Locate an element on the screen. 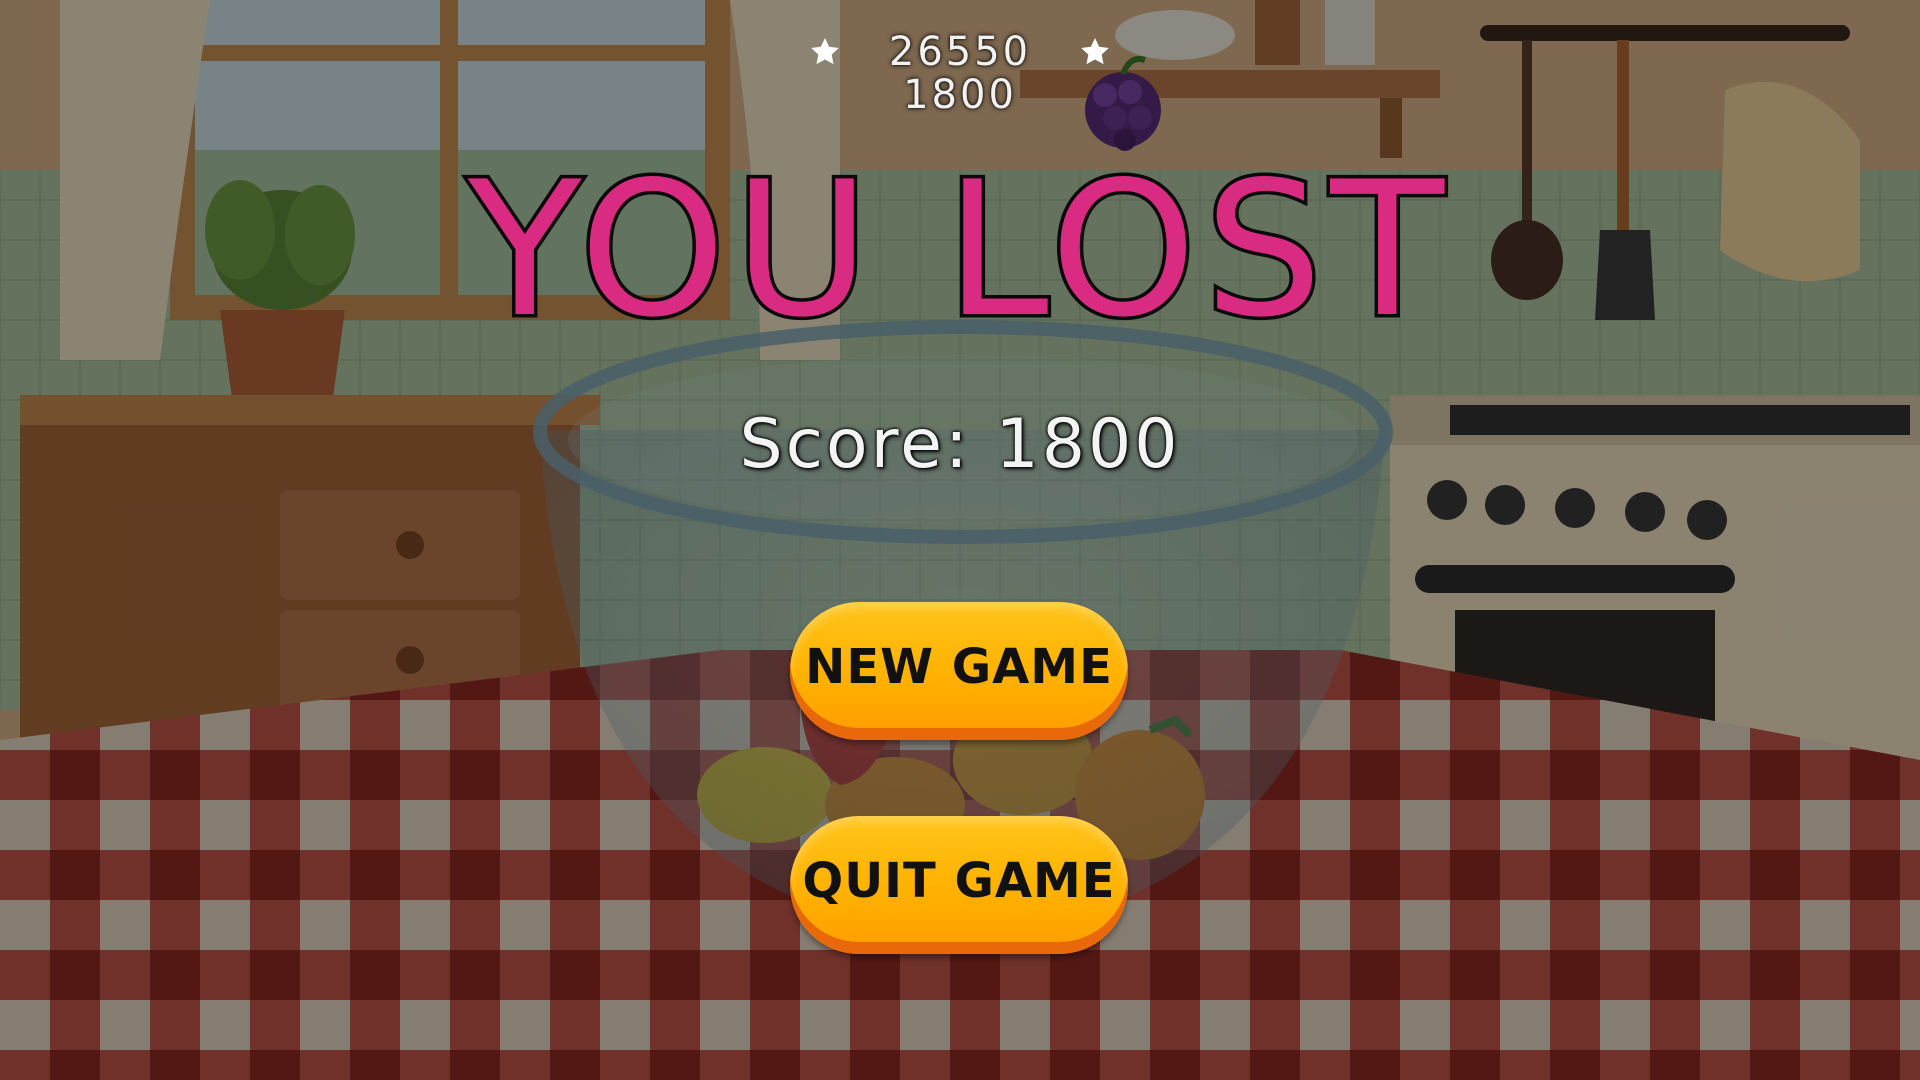  score-hud: 26550 1800 is located at coordinates (960, 65).